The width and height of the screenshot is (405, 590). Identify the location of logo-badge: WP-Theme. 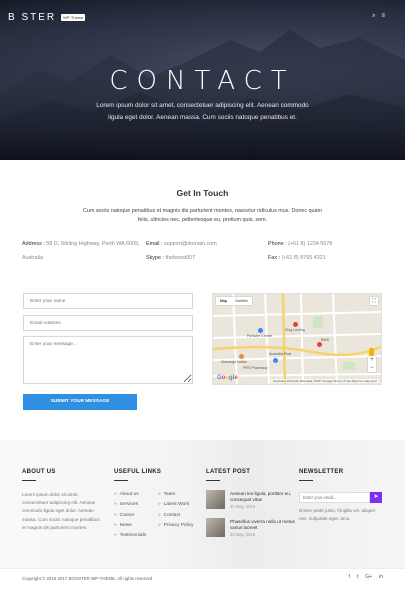
(73, 17).